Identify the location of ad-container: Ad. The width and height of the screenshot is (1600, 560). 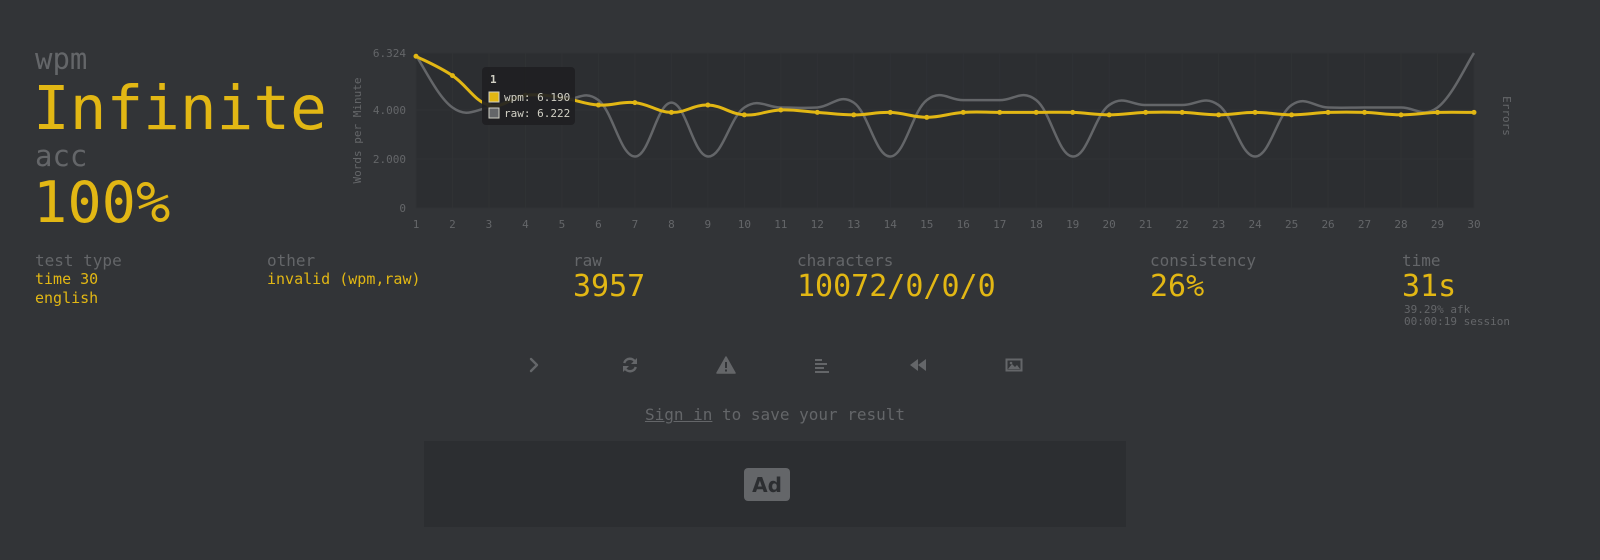
(775, 484).